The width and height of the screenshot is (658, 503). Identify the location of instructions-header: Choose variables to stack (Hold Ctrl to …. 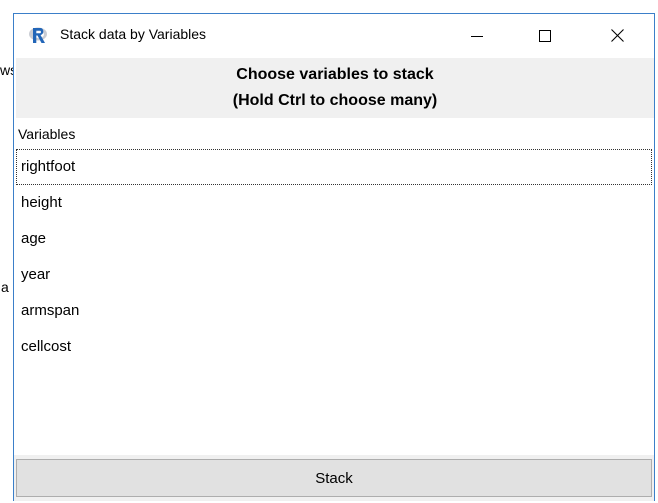
(335, 88).